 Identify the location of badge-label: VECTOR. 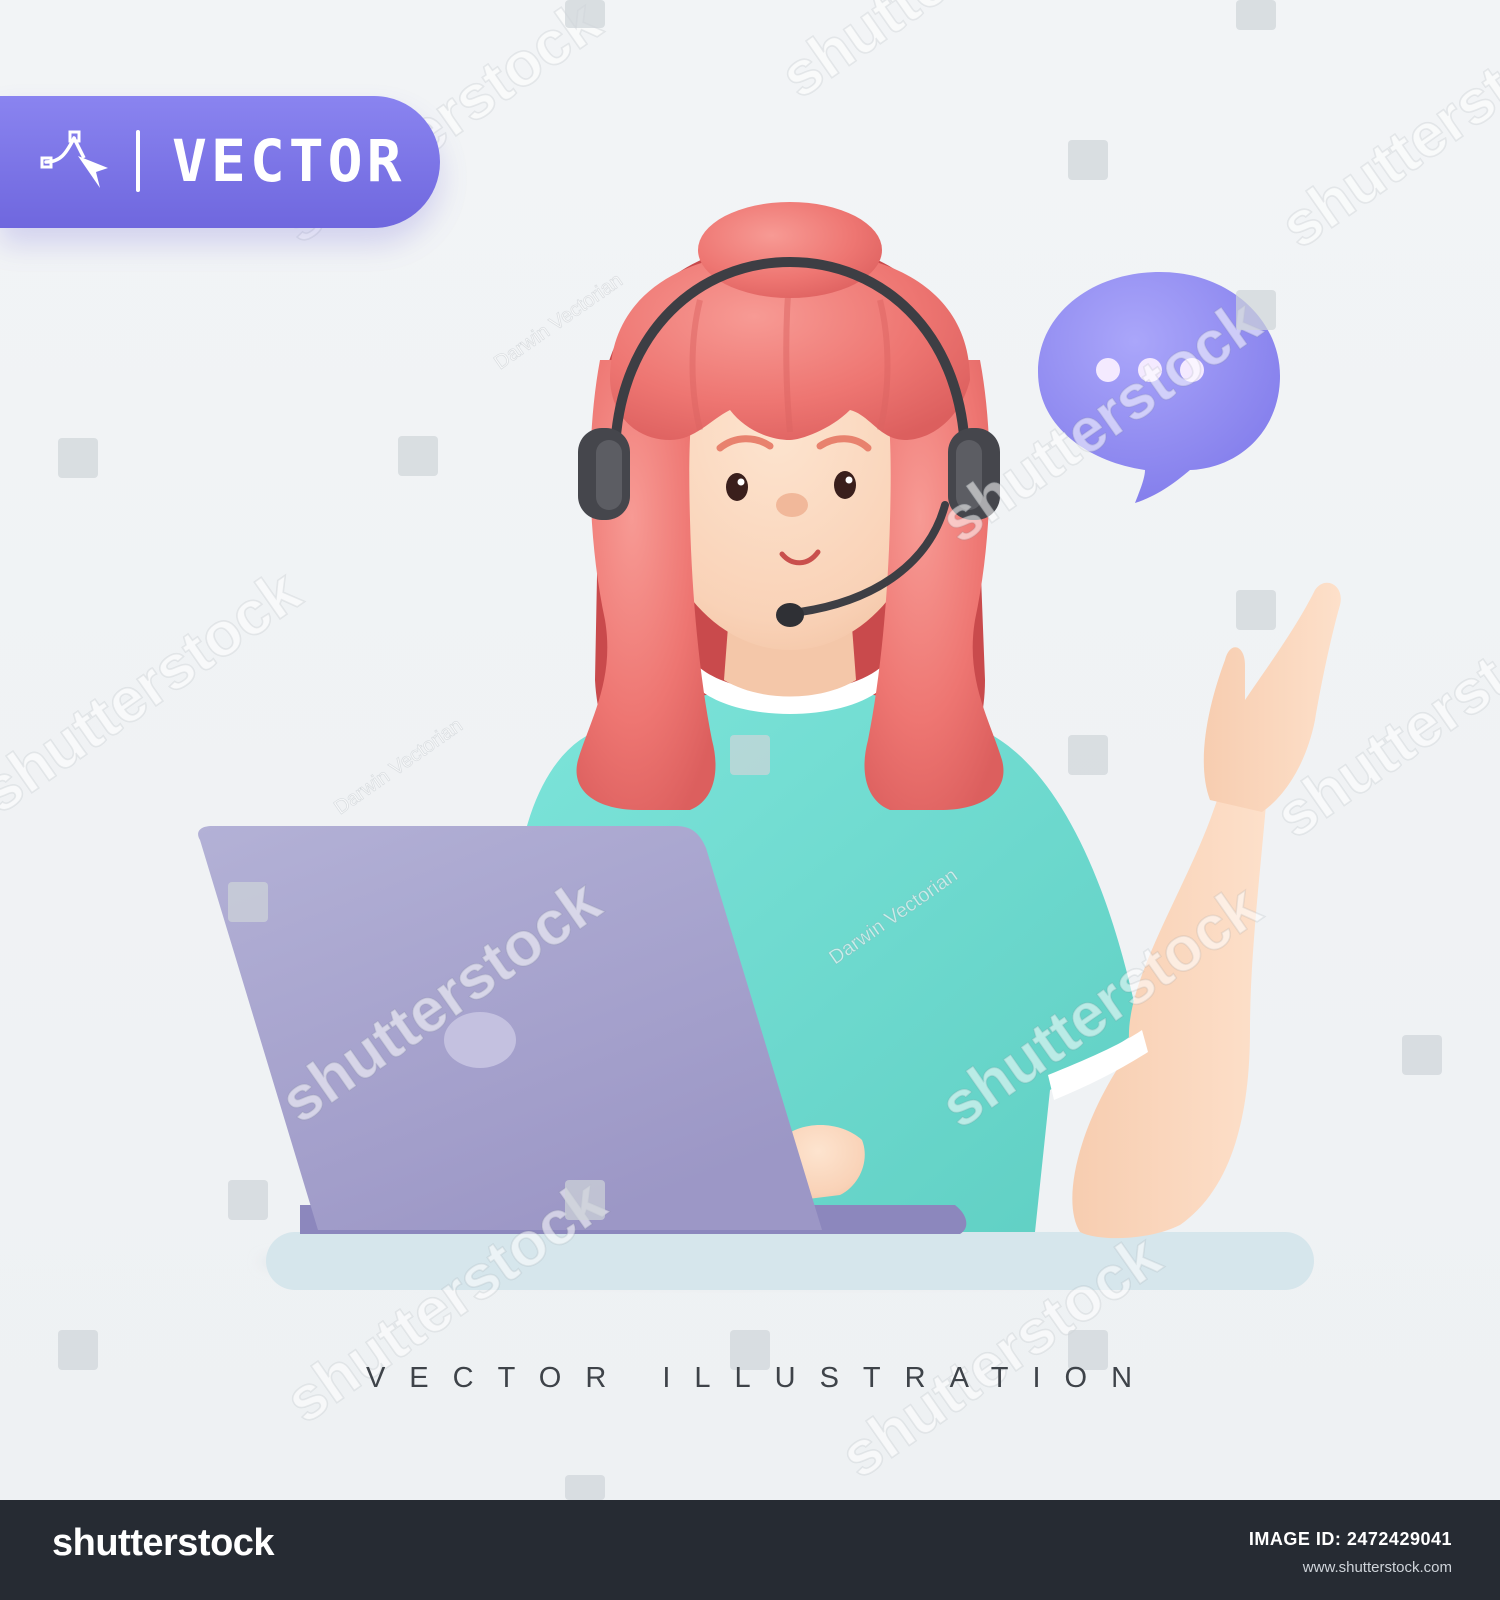
(289, 161).